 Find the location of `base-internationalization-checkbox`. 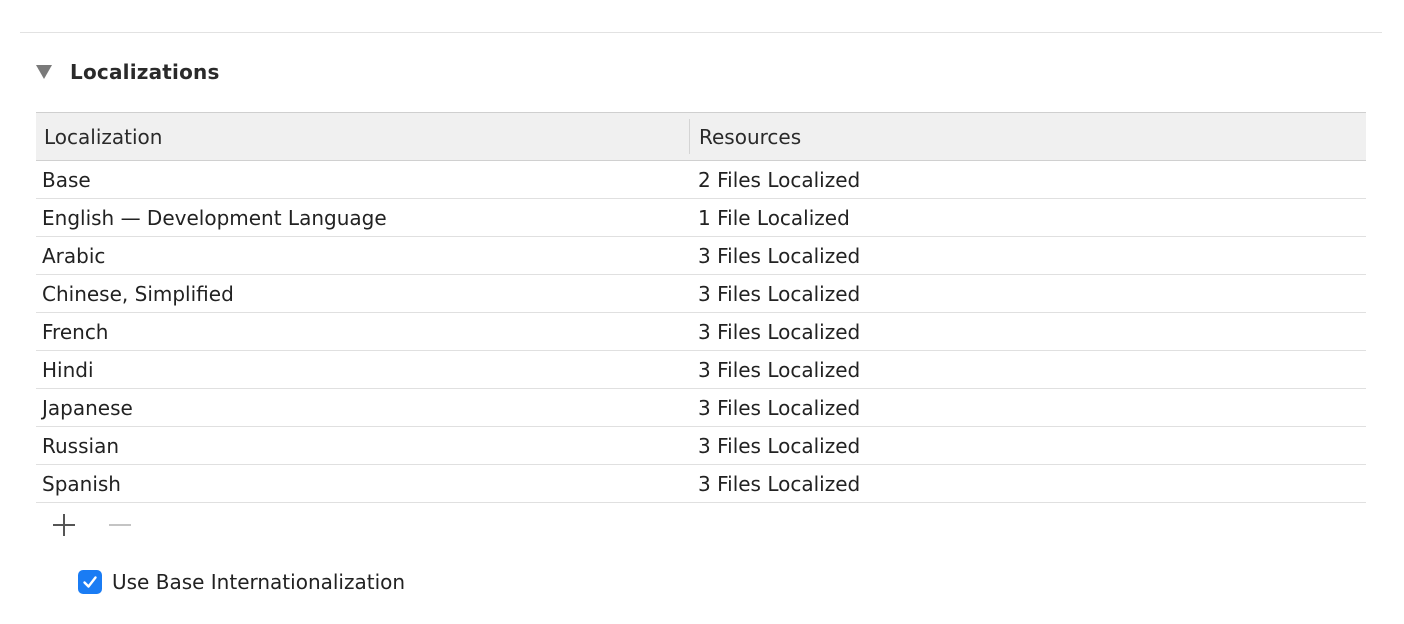

base-internationalization-checkbox is located at coordinates (90, 582).